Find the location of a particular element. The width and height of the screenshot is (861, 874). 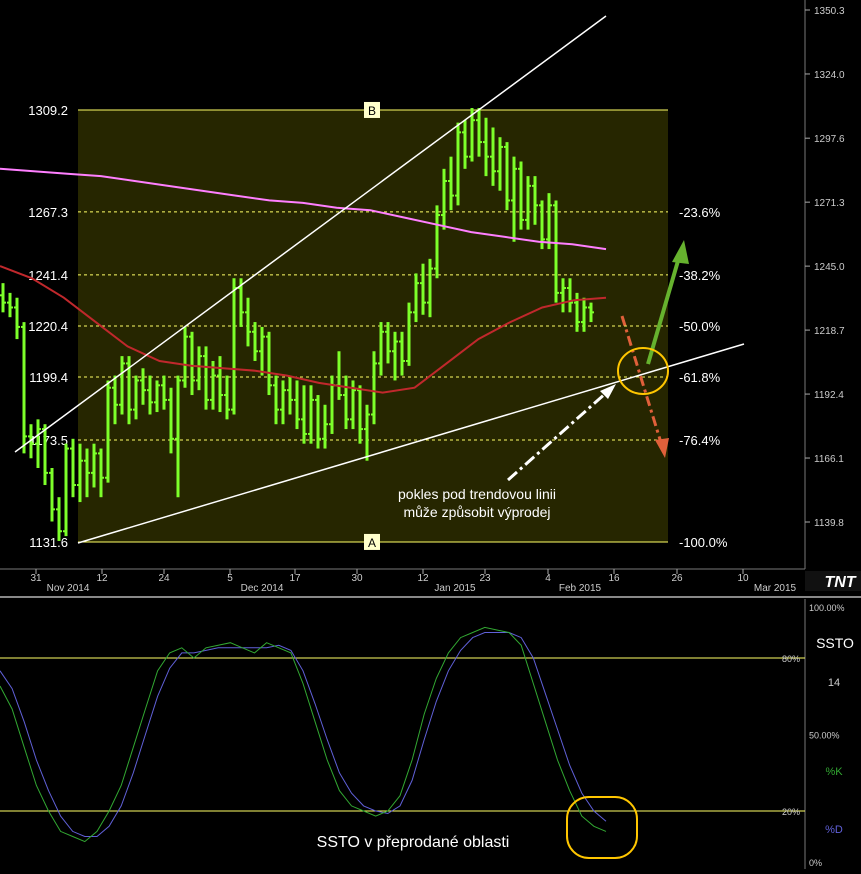

price-axis-background is located at coordinates (833, 284).